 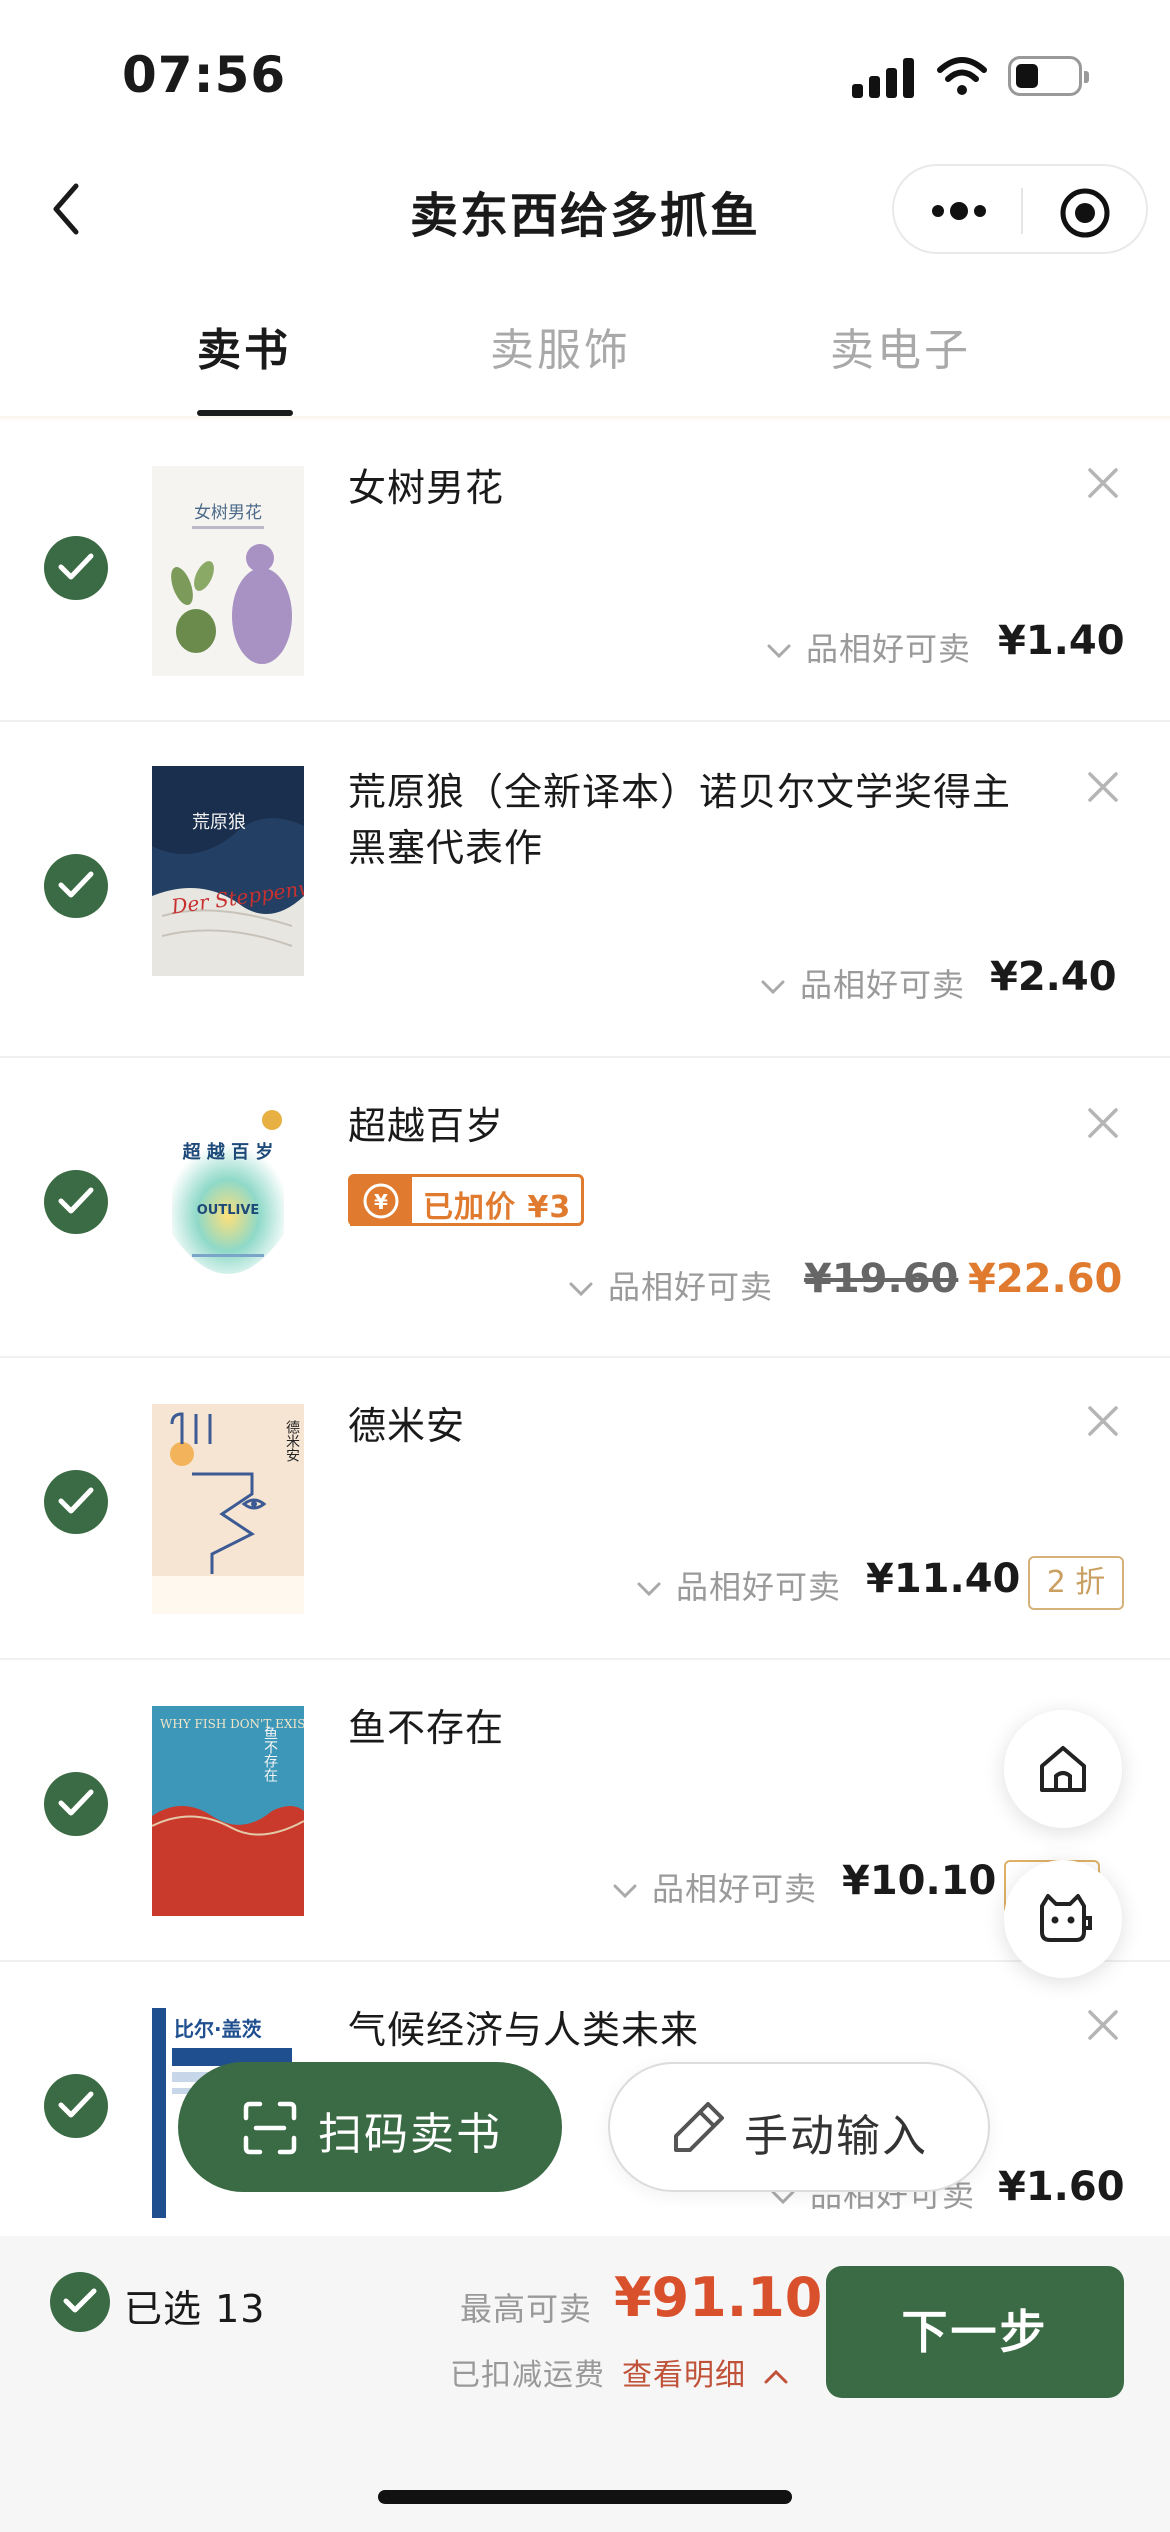 I want to click on battery-icon, so click(x=1048, y=76).